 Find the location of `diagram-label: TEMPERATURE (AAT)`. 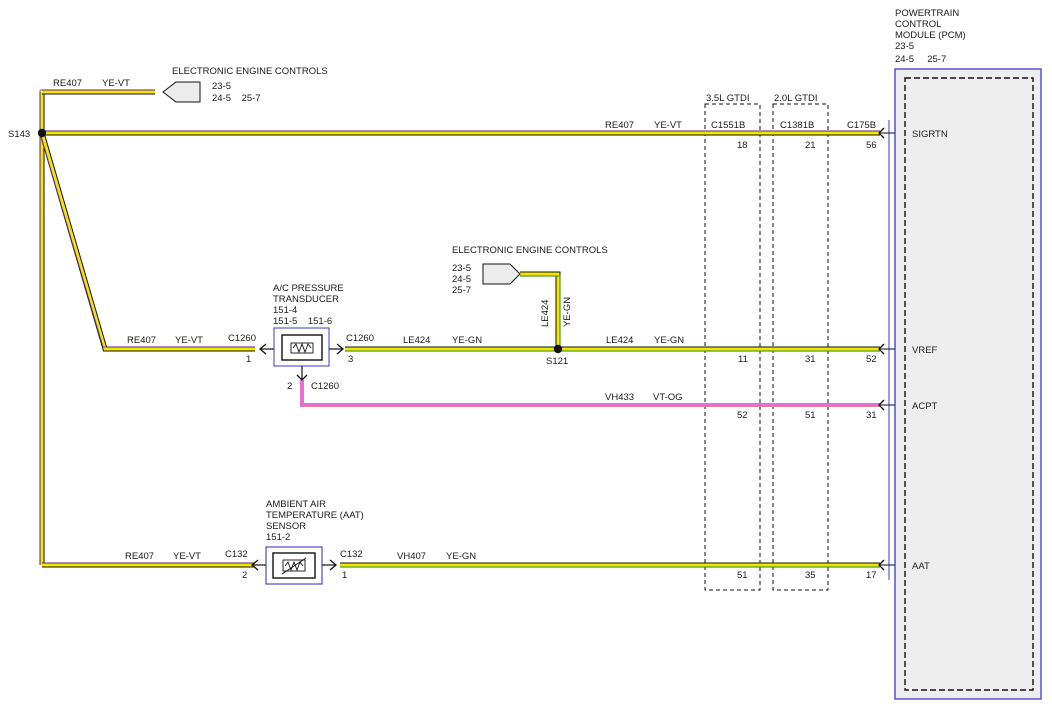

diagram-label: TEMPERATURE (AAT) is located at coordinates (315, 515).